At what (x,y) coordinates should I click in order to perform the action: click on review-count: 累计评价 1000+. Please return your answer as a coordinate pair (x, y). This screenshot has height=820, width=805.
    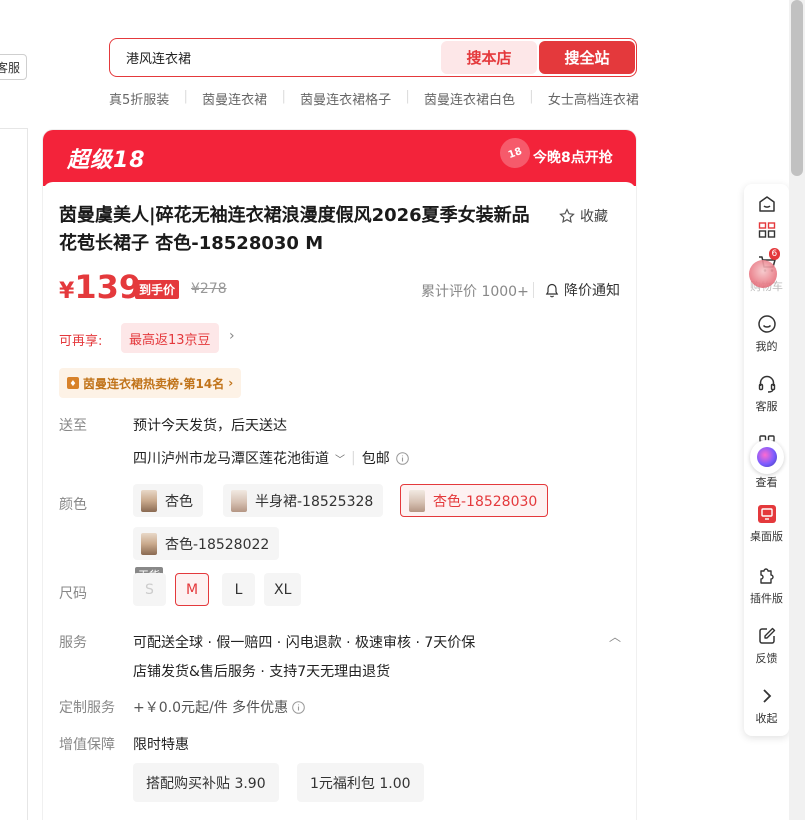
    Looking at the image, I should click on (475, 291).